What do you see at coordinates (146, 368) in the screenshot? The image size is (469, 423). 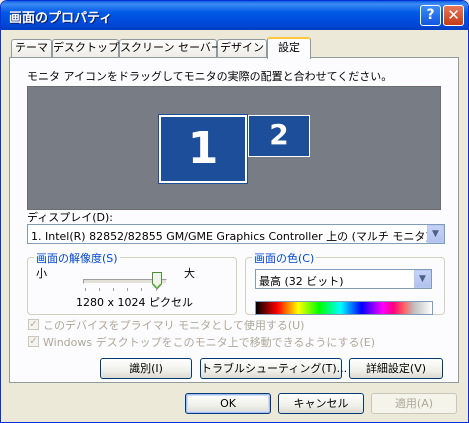 I see `identify-button: 識別(I)` at bounding box center [146, 368].